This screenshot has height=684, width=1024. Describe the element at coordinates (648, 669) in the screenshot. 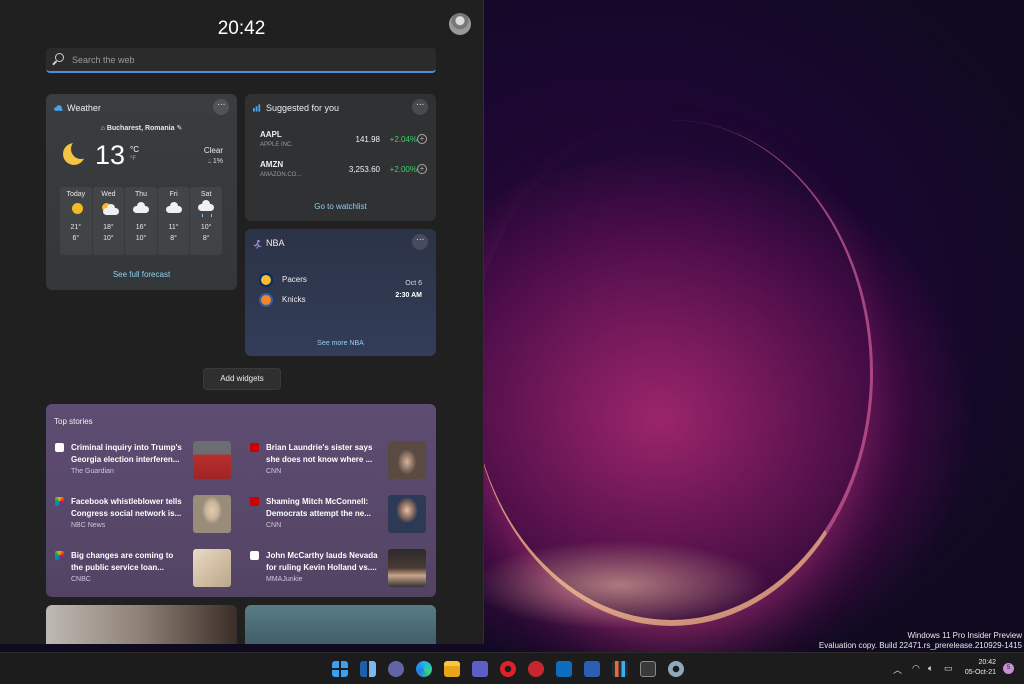

I see `terminal-icon` at that location.